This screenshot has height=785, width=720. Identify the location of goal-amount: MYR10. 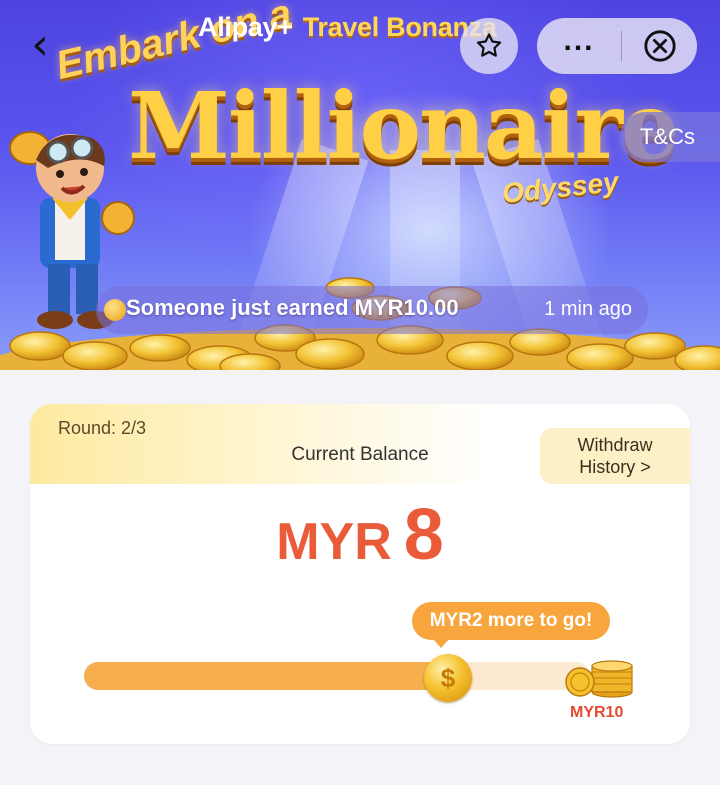
(597, 712).